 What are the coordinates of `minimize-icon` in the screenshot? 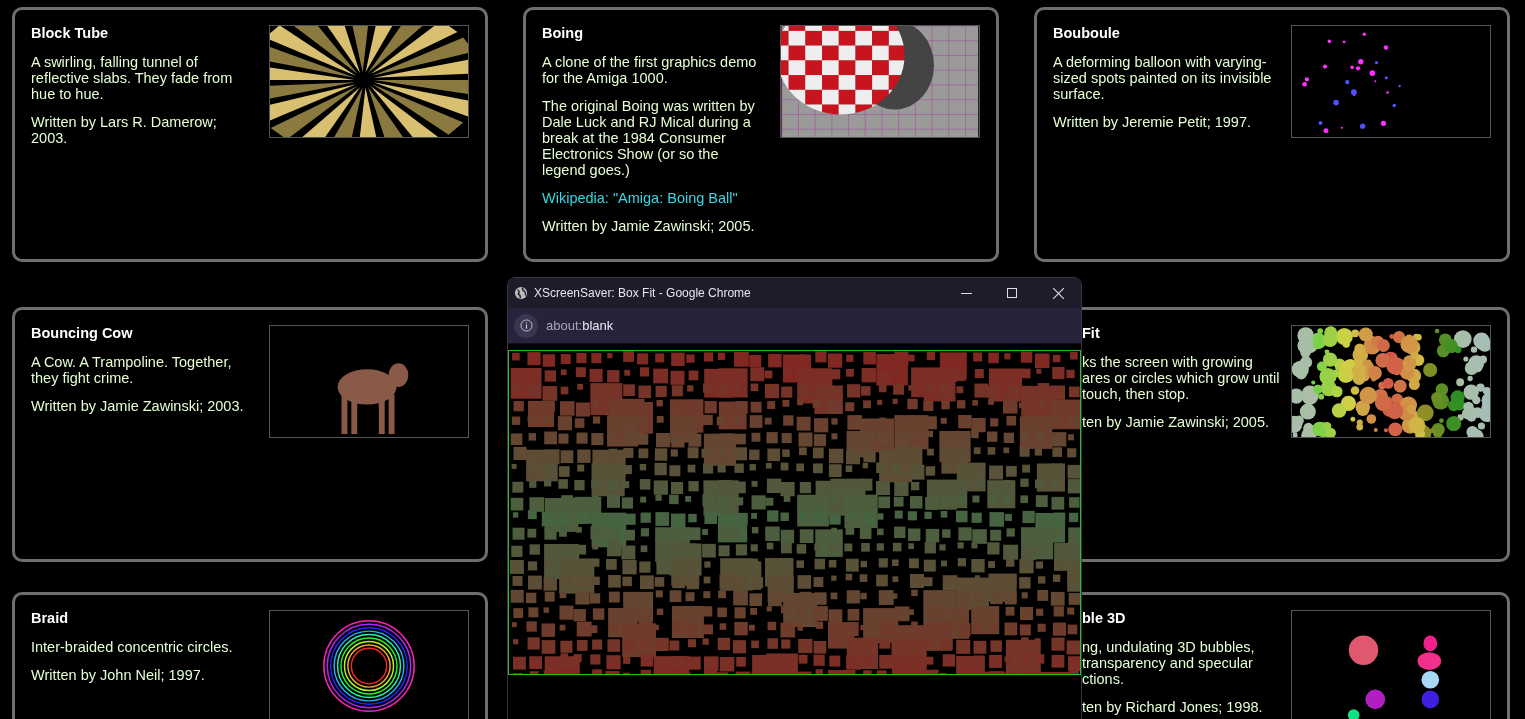 It's located at (966, 293).